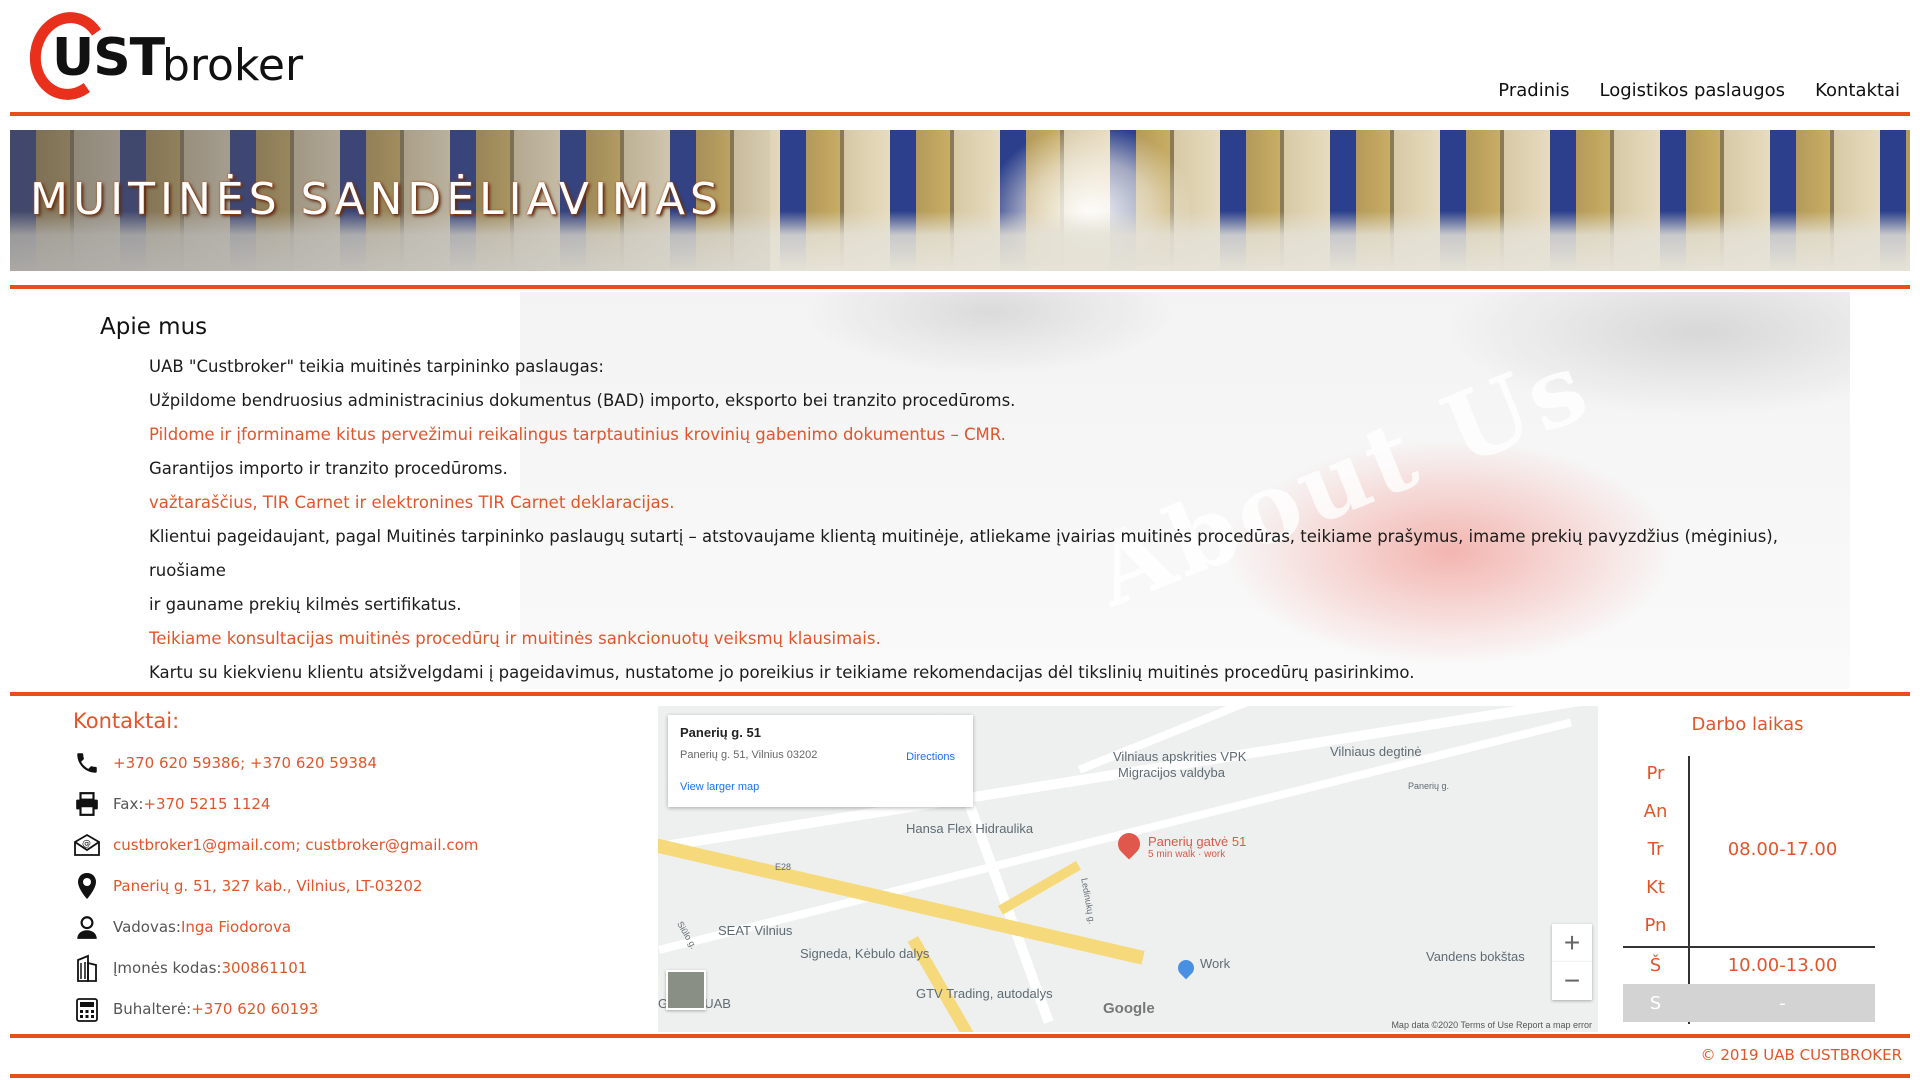 This screenshot has width=1920, height=1080. I want to click on map-poi-degtine: Vilniaus degtinė, so click(1376, 751).